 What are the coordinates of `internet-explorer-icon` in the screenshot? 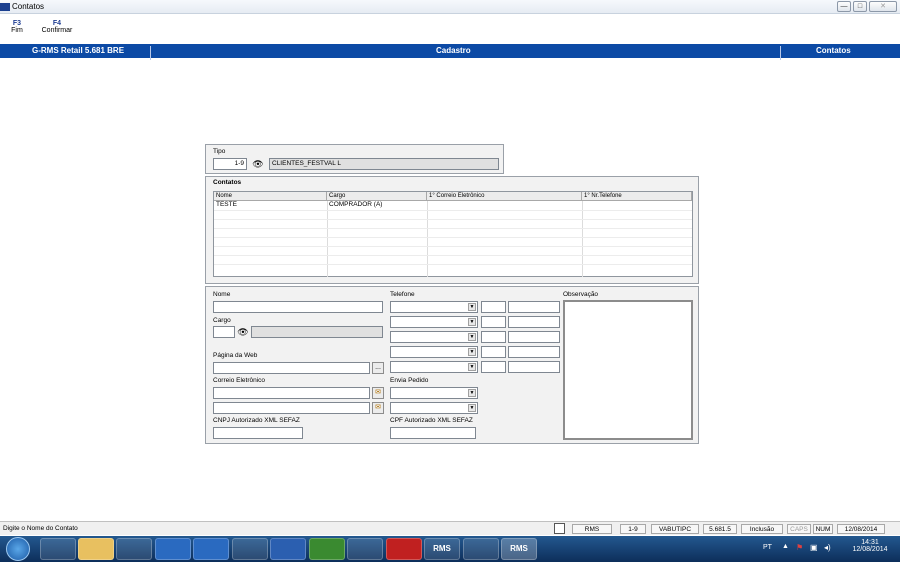 It's located at (58, 549).